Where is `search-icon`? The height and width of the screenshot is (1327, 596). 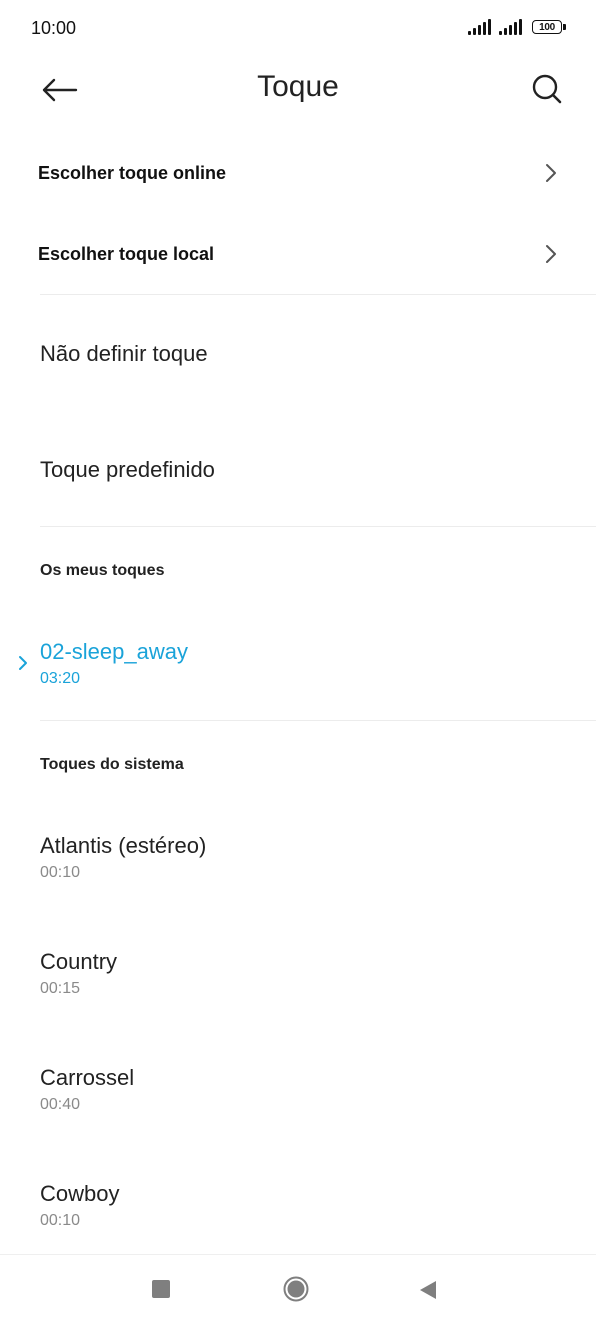
search-icon is located at coordinates (547, 89).